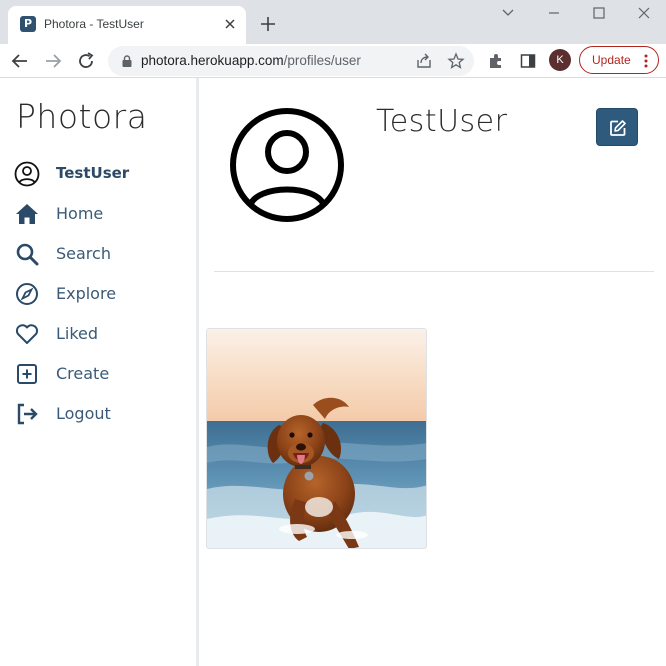  I want to click on url-host: photora.herokuapp.com, so click(212, 60).